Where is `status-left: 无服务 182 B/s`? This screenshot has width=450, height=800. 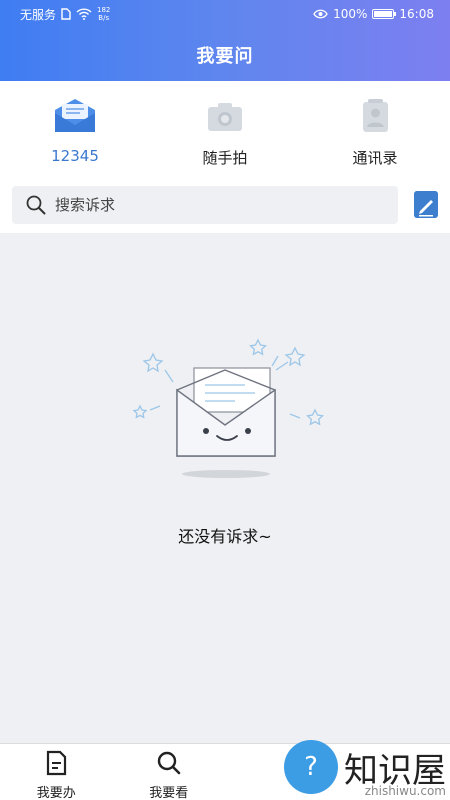
status-left: 无服务 182 B/s is located at coordinates (65, 14).